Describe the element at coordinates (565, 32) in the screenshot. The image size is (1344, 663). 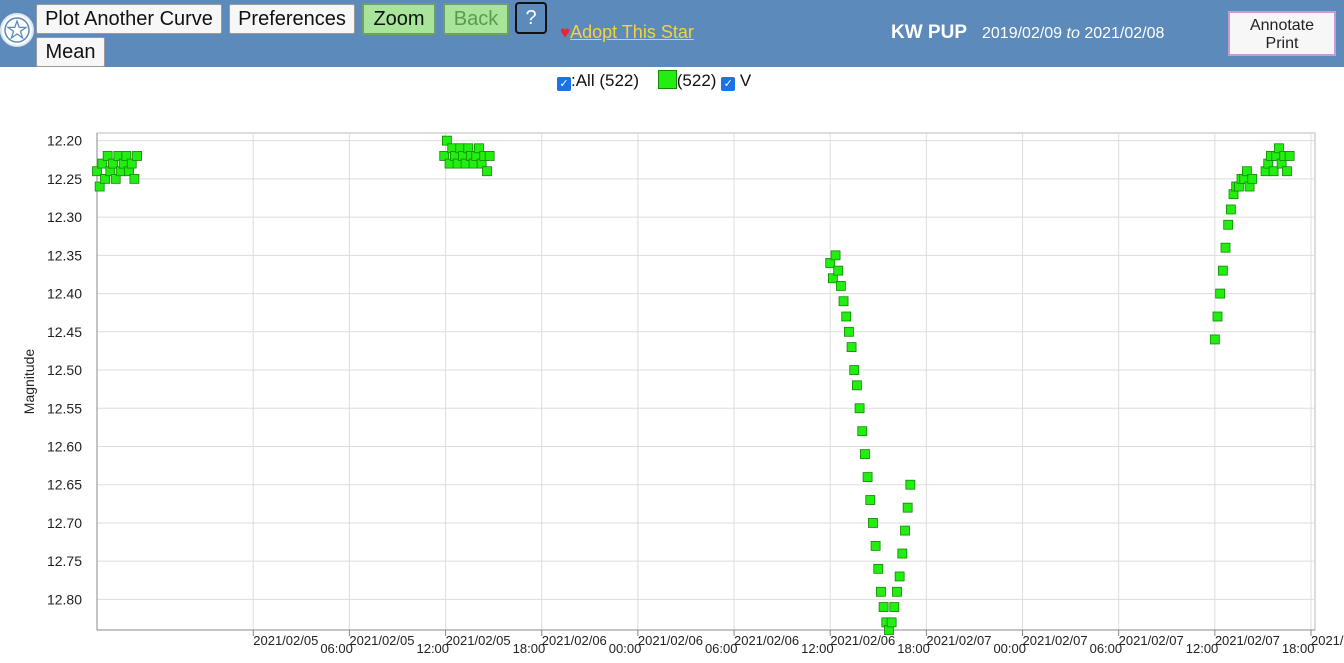
I see `heart-icon: ♥` at that location.